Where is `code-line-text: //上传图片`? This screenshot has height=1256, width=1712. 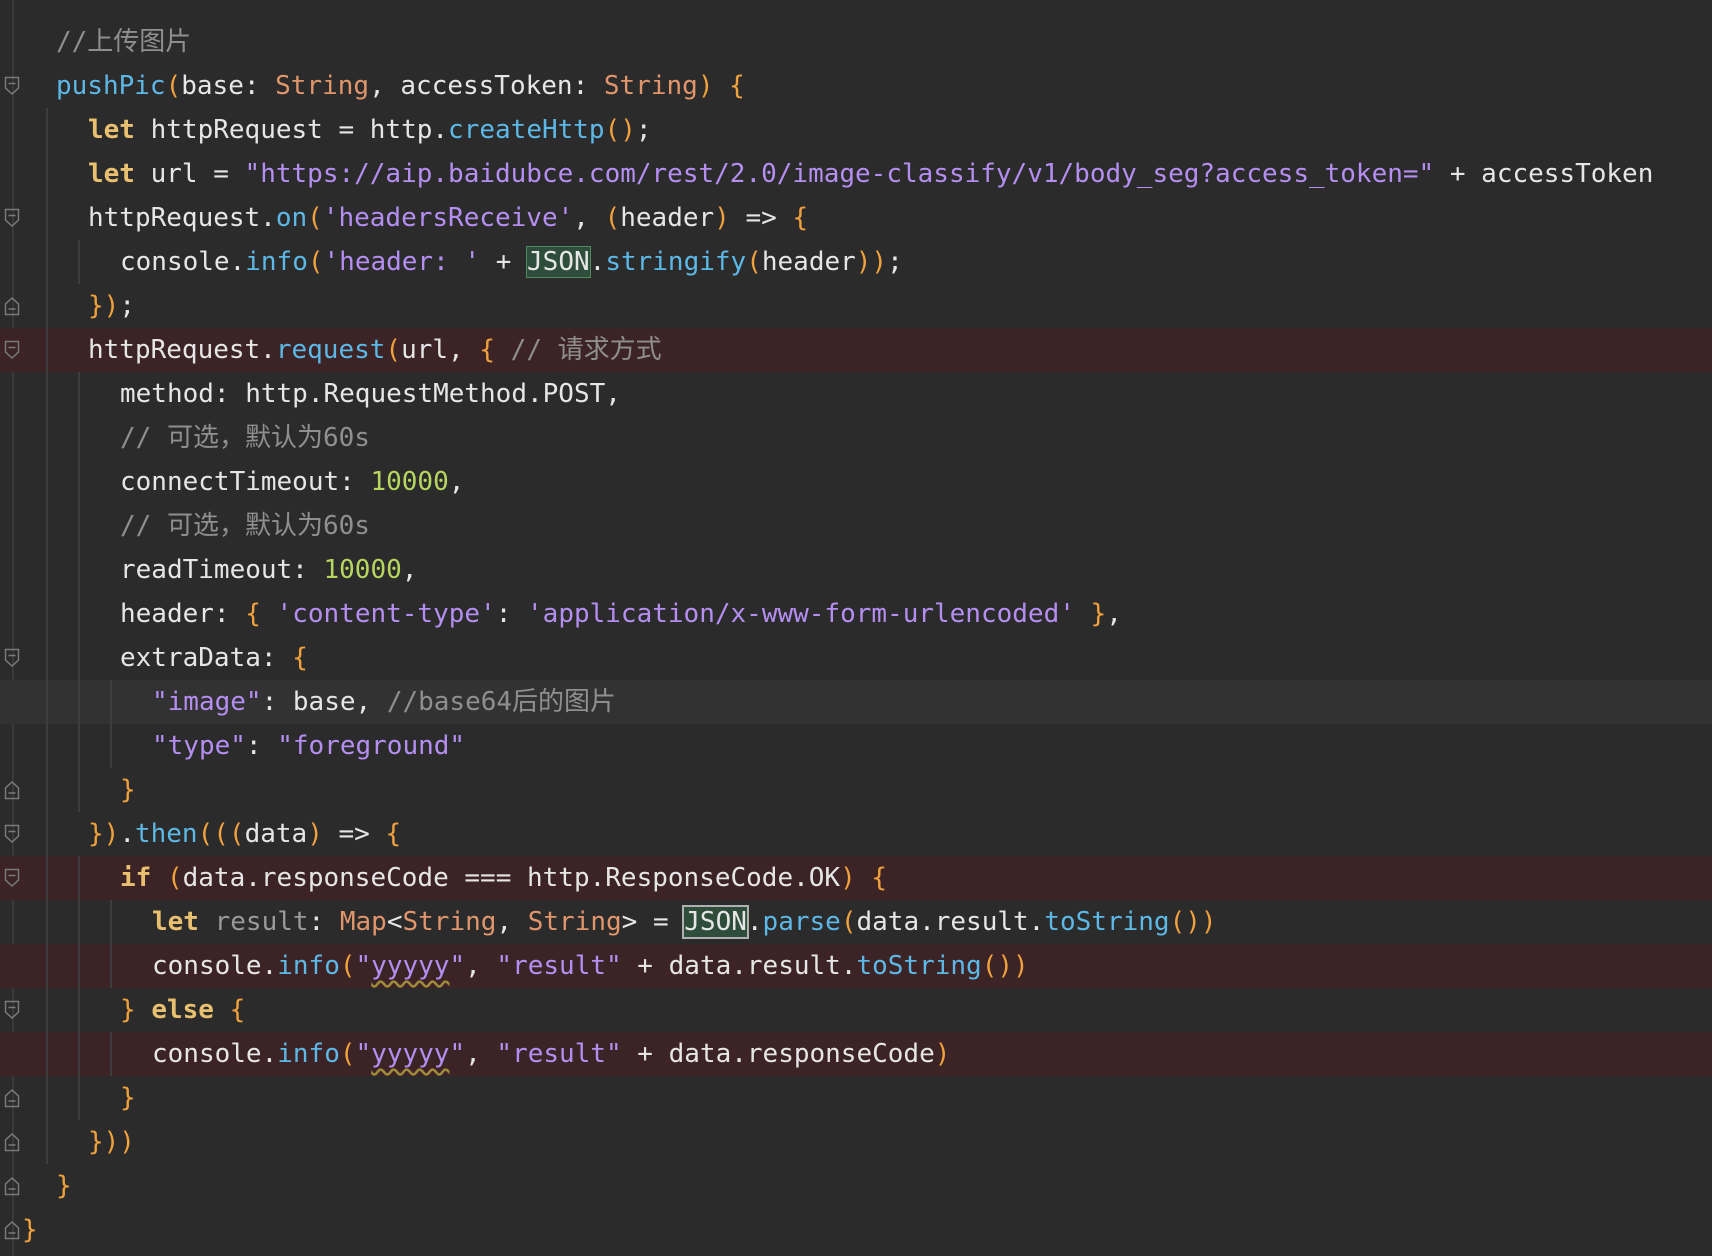
code-line-text: //上传图片 is located at coordinates (123, 42).